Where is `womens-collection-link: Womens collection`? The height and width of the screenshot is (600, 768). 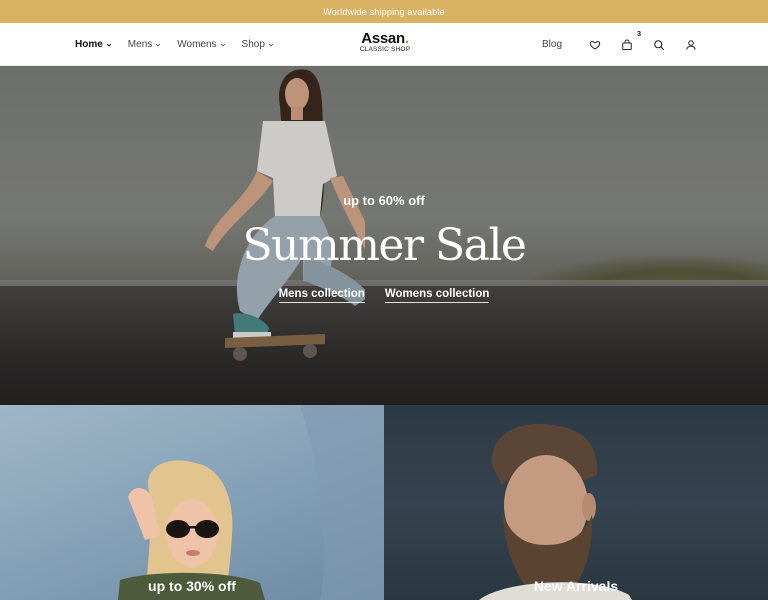 womens-collection-link: Womens collection is located at coordinates (437, 295).